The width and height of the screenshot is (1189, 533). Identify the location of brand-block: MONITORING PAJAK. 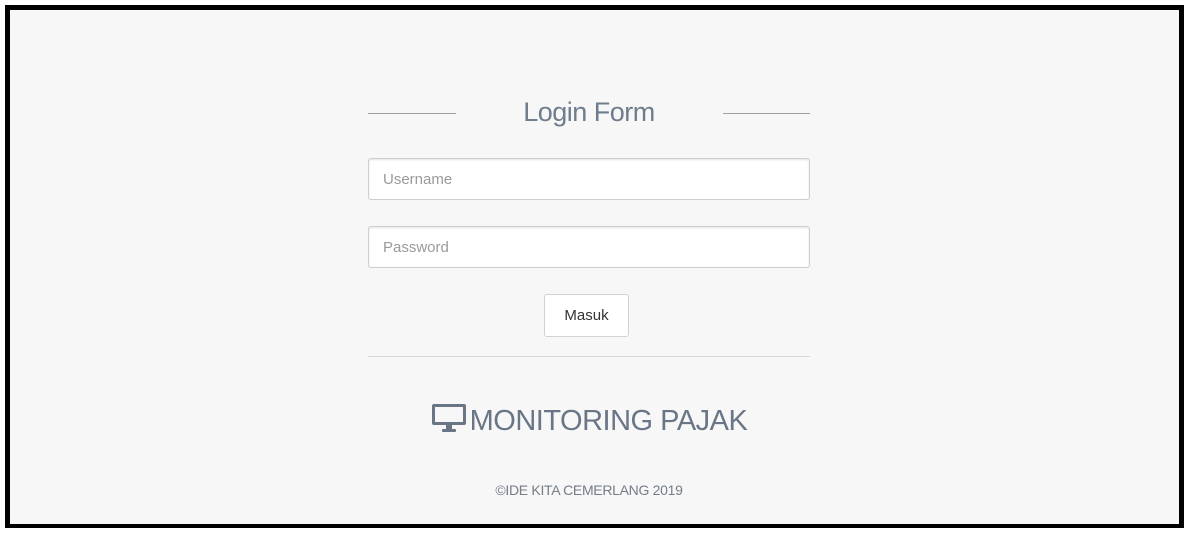
(589, 422).